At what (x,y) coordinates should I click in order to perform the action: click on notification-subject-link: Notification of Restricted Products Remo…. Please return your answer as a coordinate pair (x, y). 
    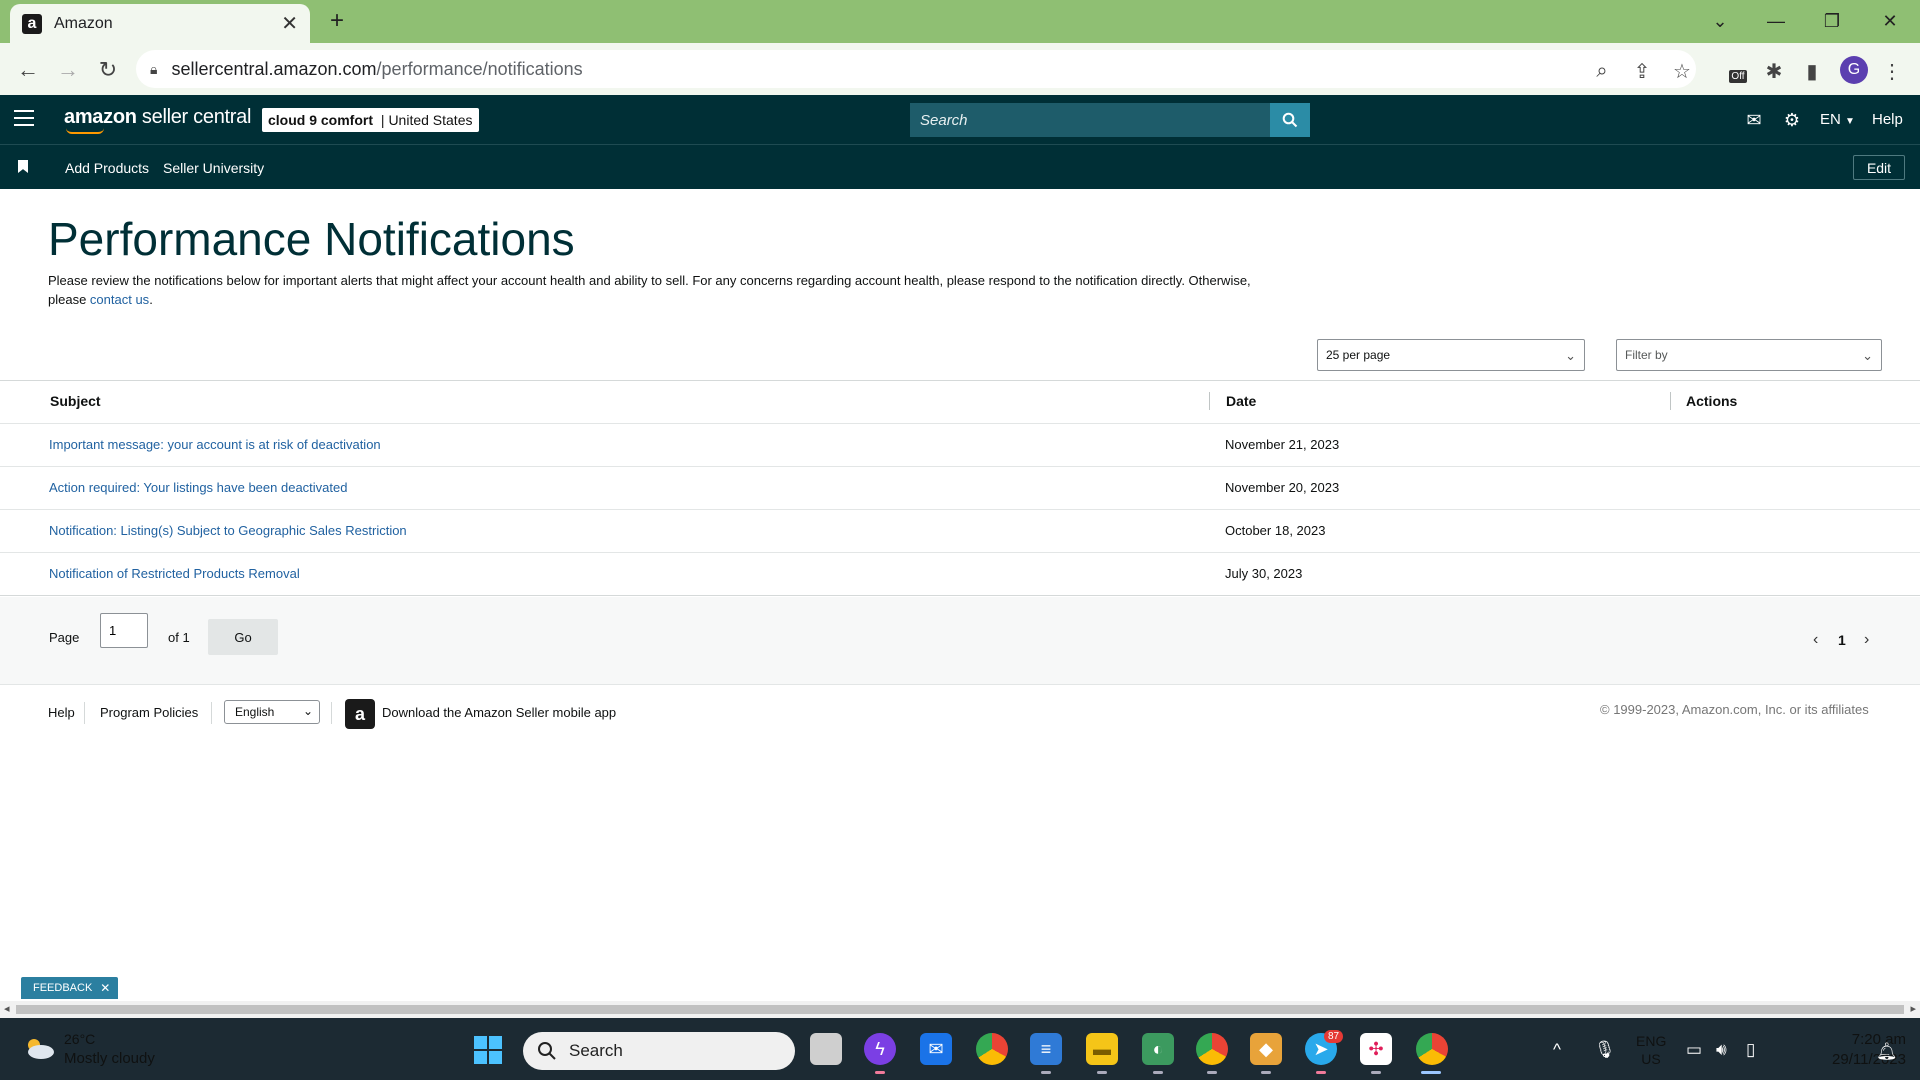
    Looking at the image, I should click on (174, 573).